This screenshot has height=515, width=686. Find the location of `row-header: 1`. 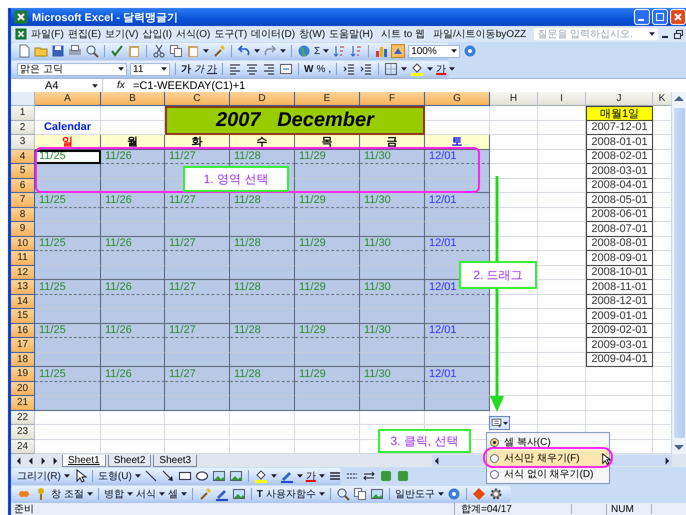

row-header: 1 is located at coordinates (23, 113).